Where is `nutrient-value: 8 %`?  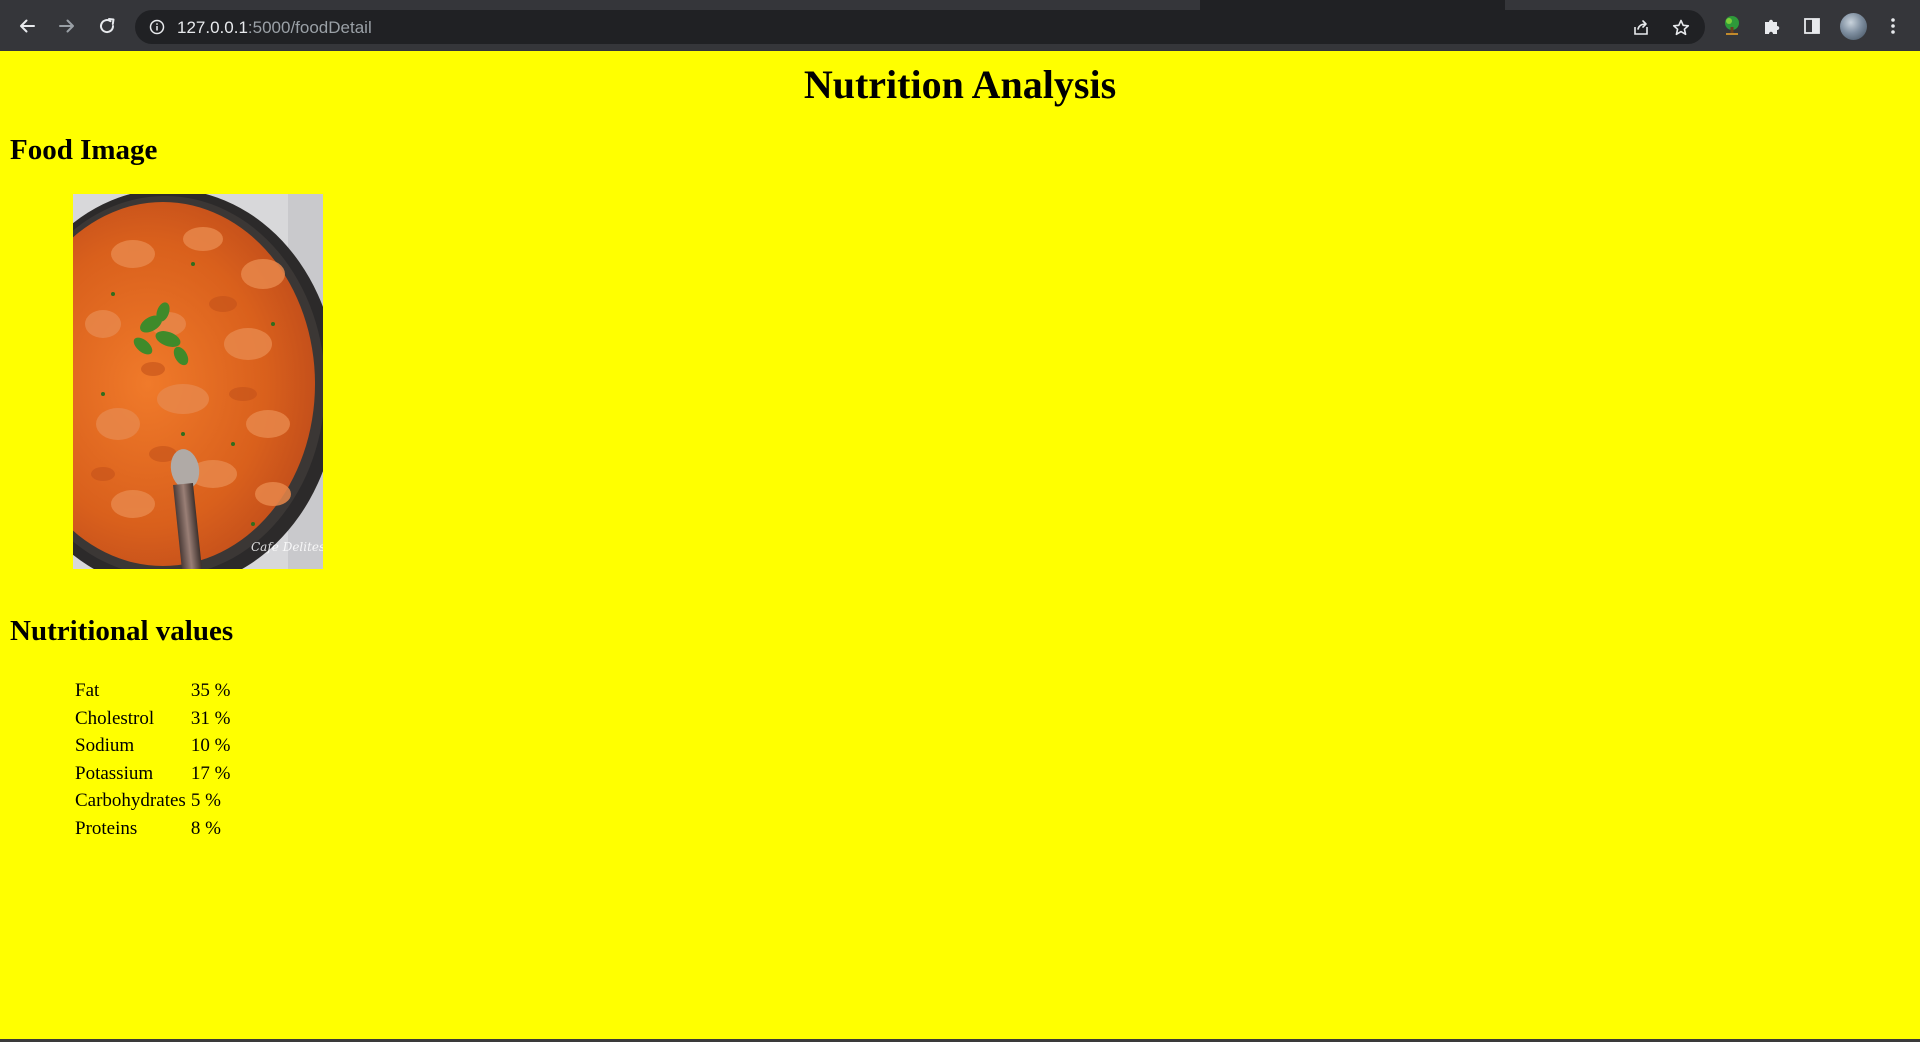 nutrient-value: 8 % is located at coordinates (205, 828).